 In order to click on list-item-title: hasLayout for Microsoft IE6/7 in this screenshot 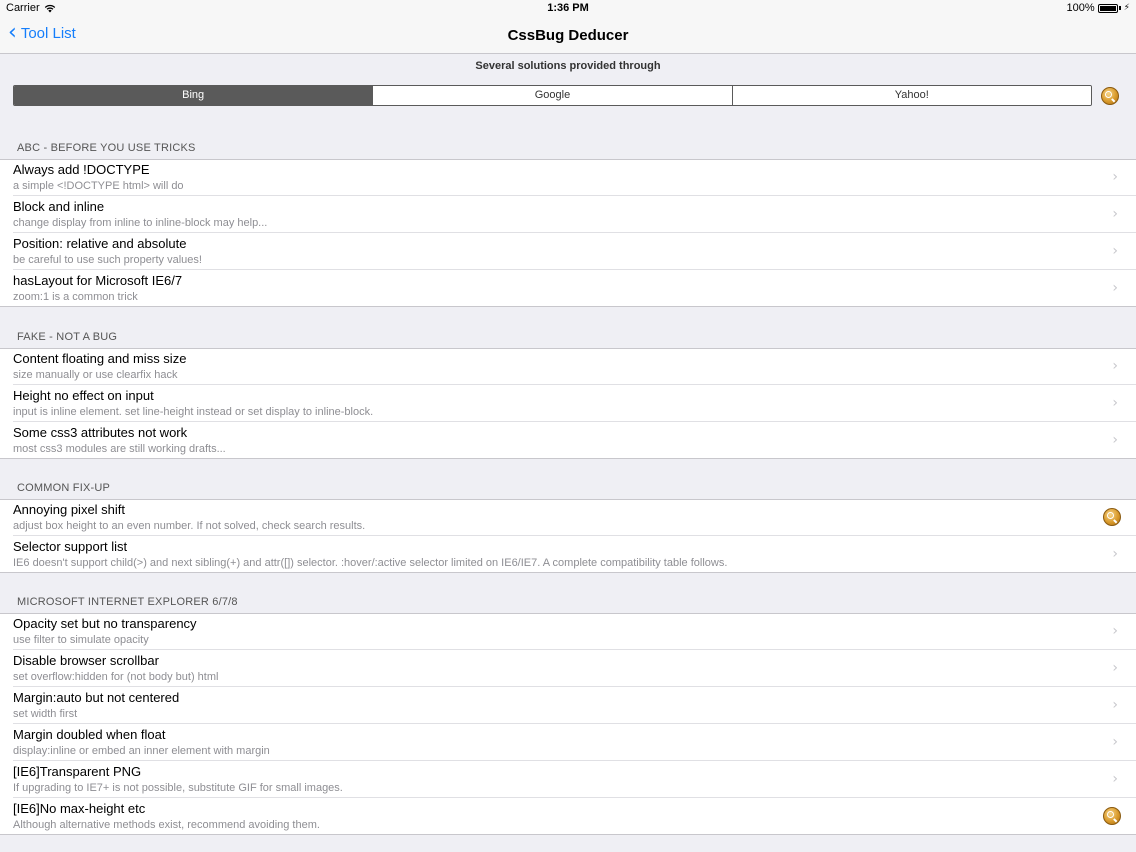, I will do `click(98, 280)`.